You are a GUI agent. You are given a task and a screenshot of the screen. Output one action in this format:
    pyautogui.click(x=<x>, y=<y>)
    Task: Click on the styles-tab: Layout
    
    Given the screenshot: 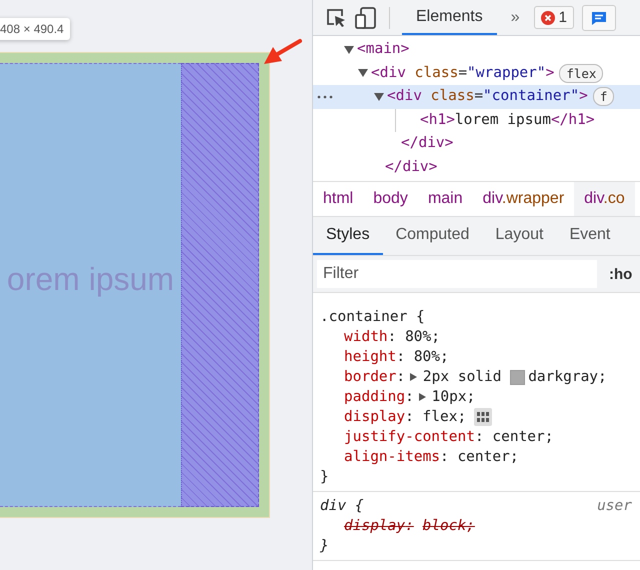 What is the action you would take?
    pyautogui.click(x=519, y=236)
    